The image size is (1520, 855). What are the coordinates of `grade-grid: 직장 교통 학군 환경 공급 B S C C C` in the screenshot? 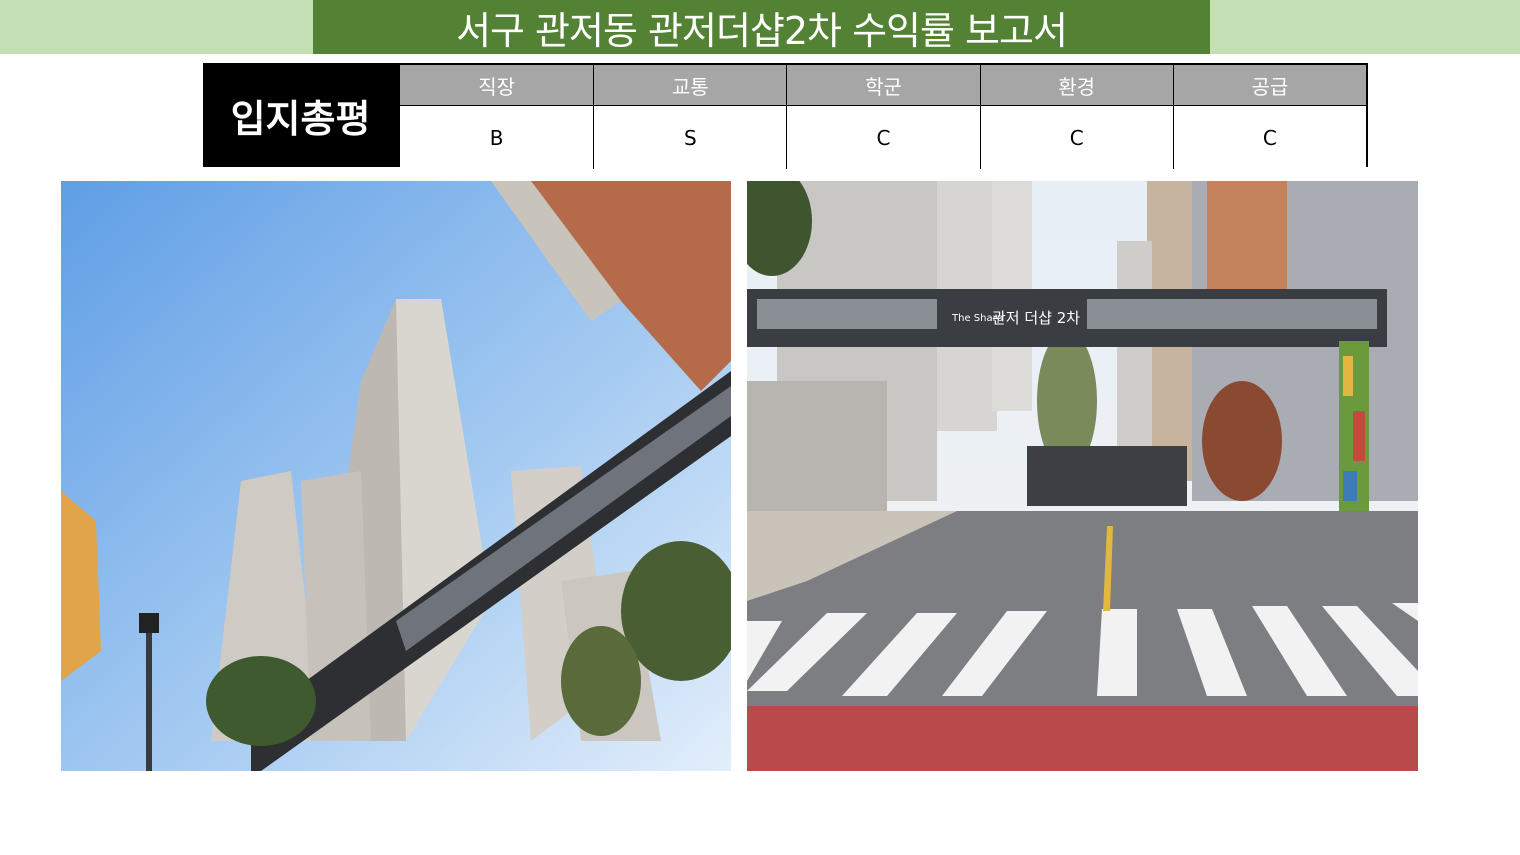 It's located at (883, 116).